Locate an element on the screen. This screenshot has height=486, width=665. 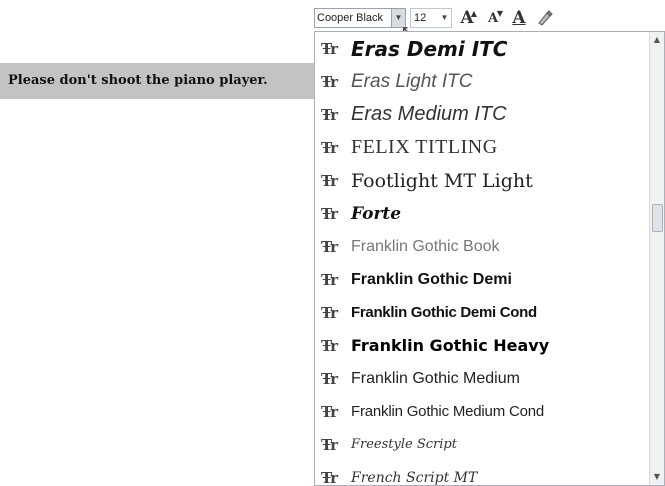
mini-toolbar: Cooper Black ▼ 12 ▼ A ▲ A ▼ A is located at coordinates (489, 18).